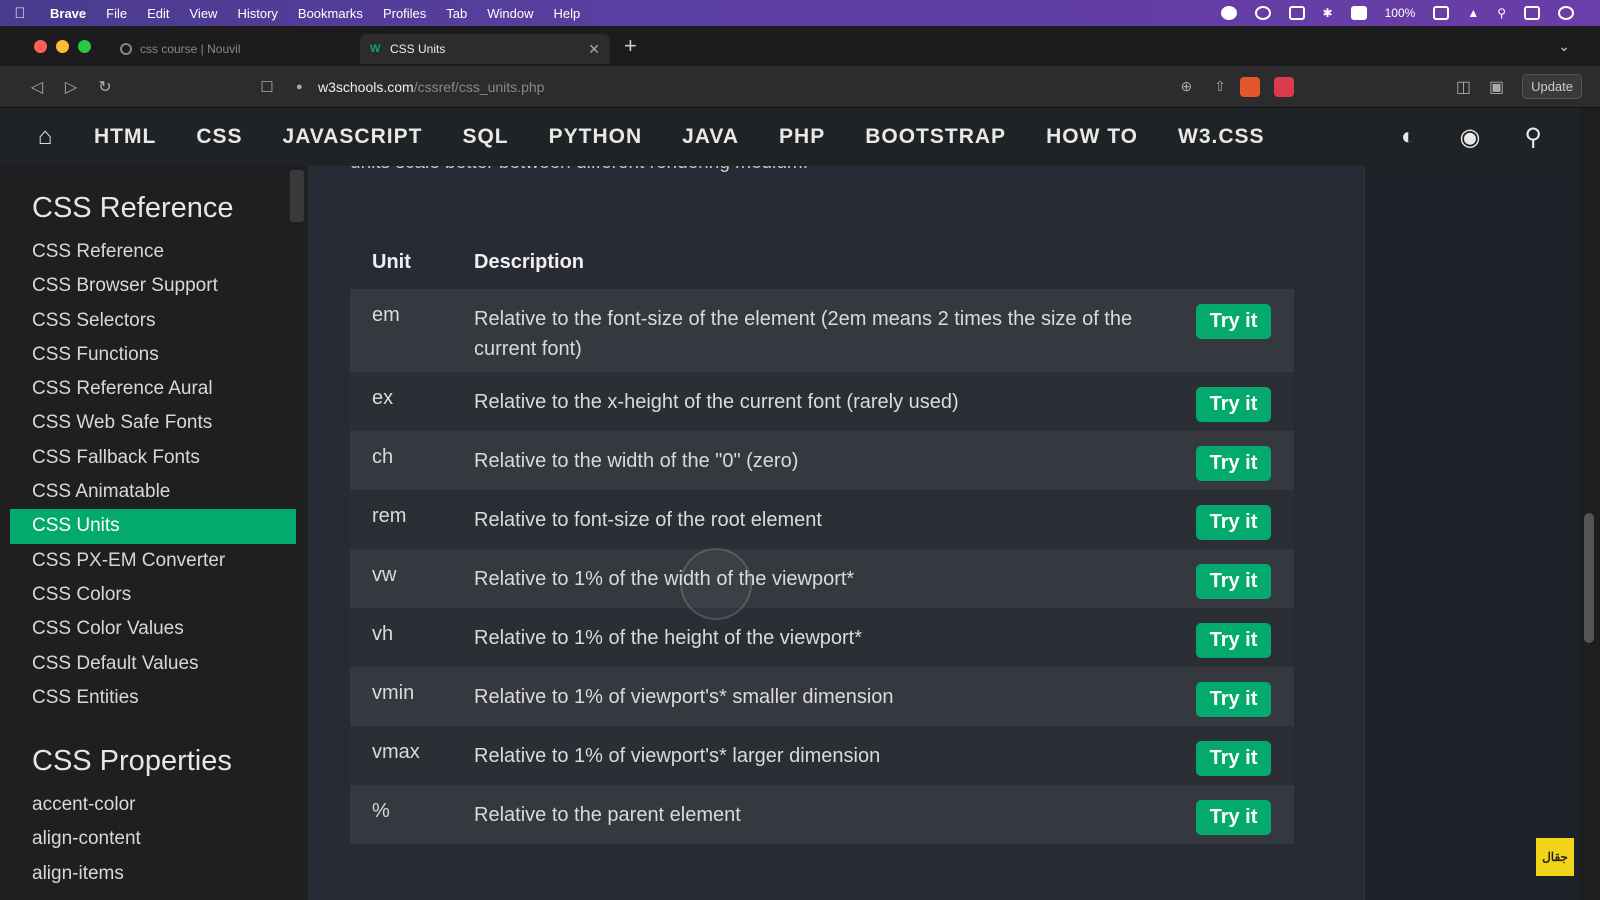  What do you see at coordinates (128, 137) in the screenshot?
I see `nav-html: HTML` at bounding box center [128, 137].